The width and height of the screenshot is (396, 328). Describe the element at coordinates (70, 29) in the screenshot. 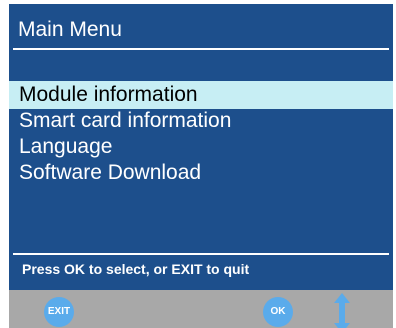

I see `page-title: Main Menu` at that location.